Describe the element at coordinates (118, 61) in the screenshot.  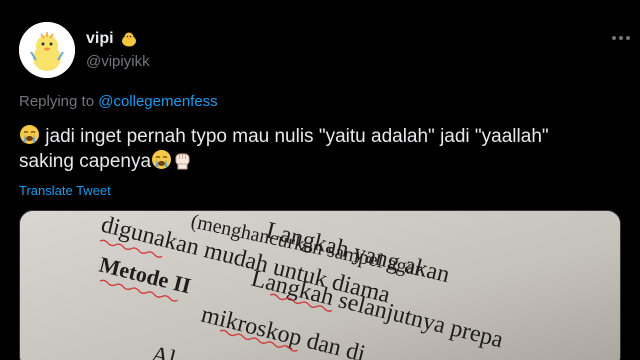
I see `handle: @vipiyikk` at that location.